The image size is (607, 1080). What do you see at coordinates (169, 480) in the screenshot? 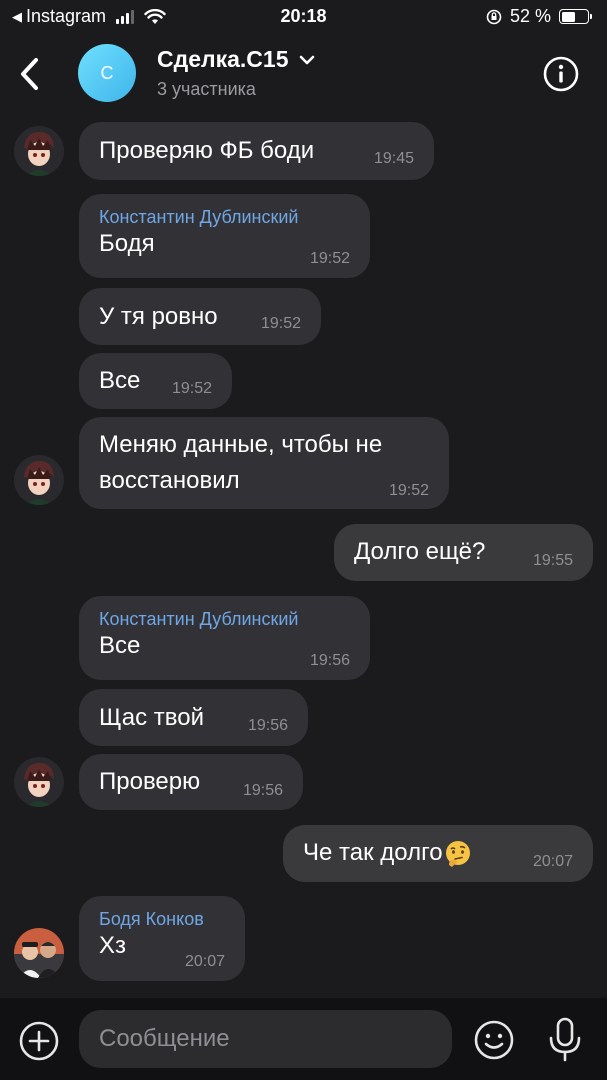
I see `message-text-line2: восстановил` at bounding box center [169, 480].